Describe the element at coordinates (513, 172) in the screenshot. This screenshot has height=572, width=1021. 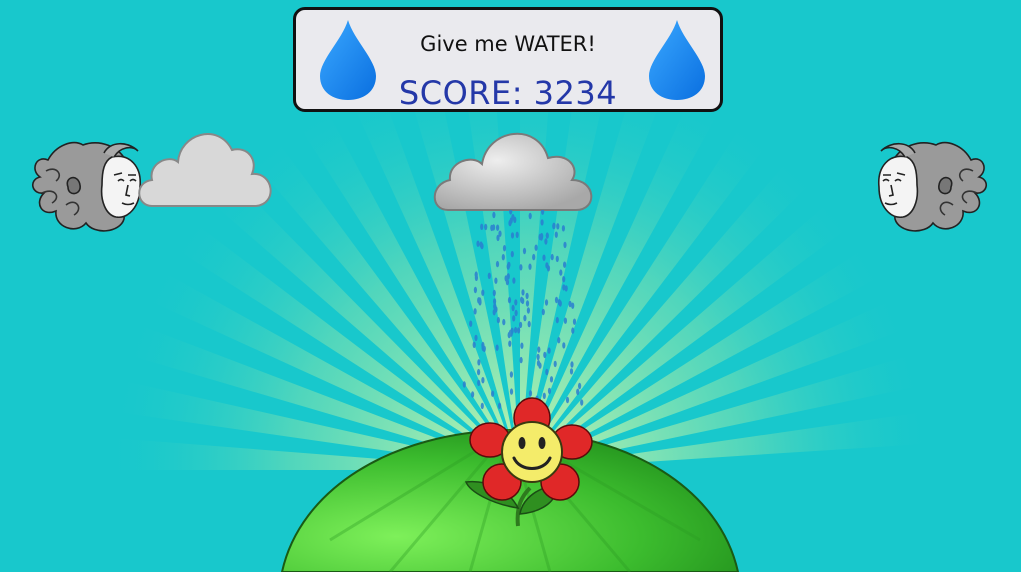
I see `rain-cloud-icon` at that location.